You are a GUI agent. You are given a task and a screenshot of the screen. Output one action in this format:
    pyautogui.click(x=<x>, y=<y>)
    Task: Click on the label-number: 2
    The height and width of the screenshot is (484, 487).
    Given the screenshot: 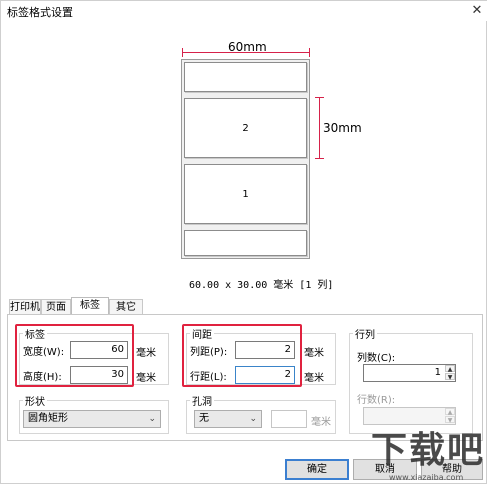 What is the action you would take?
    pyautogui.click(x=245, y=128)
    